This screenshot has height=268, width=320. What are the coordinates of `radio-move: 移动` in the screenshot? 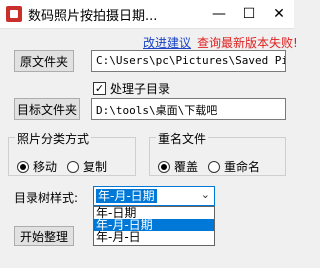 It's located at (37, 166).